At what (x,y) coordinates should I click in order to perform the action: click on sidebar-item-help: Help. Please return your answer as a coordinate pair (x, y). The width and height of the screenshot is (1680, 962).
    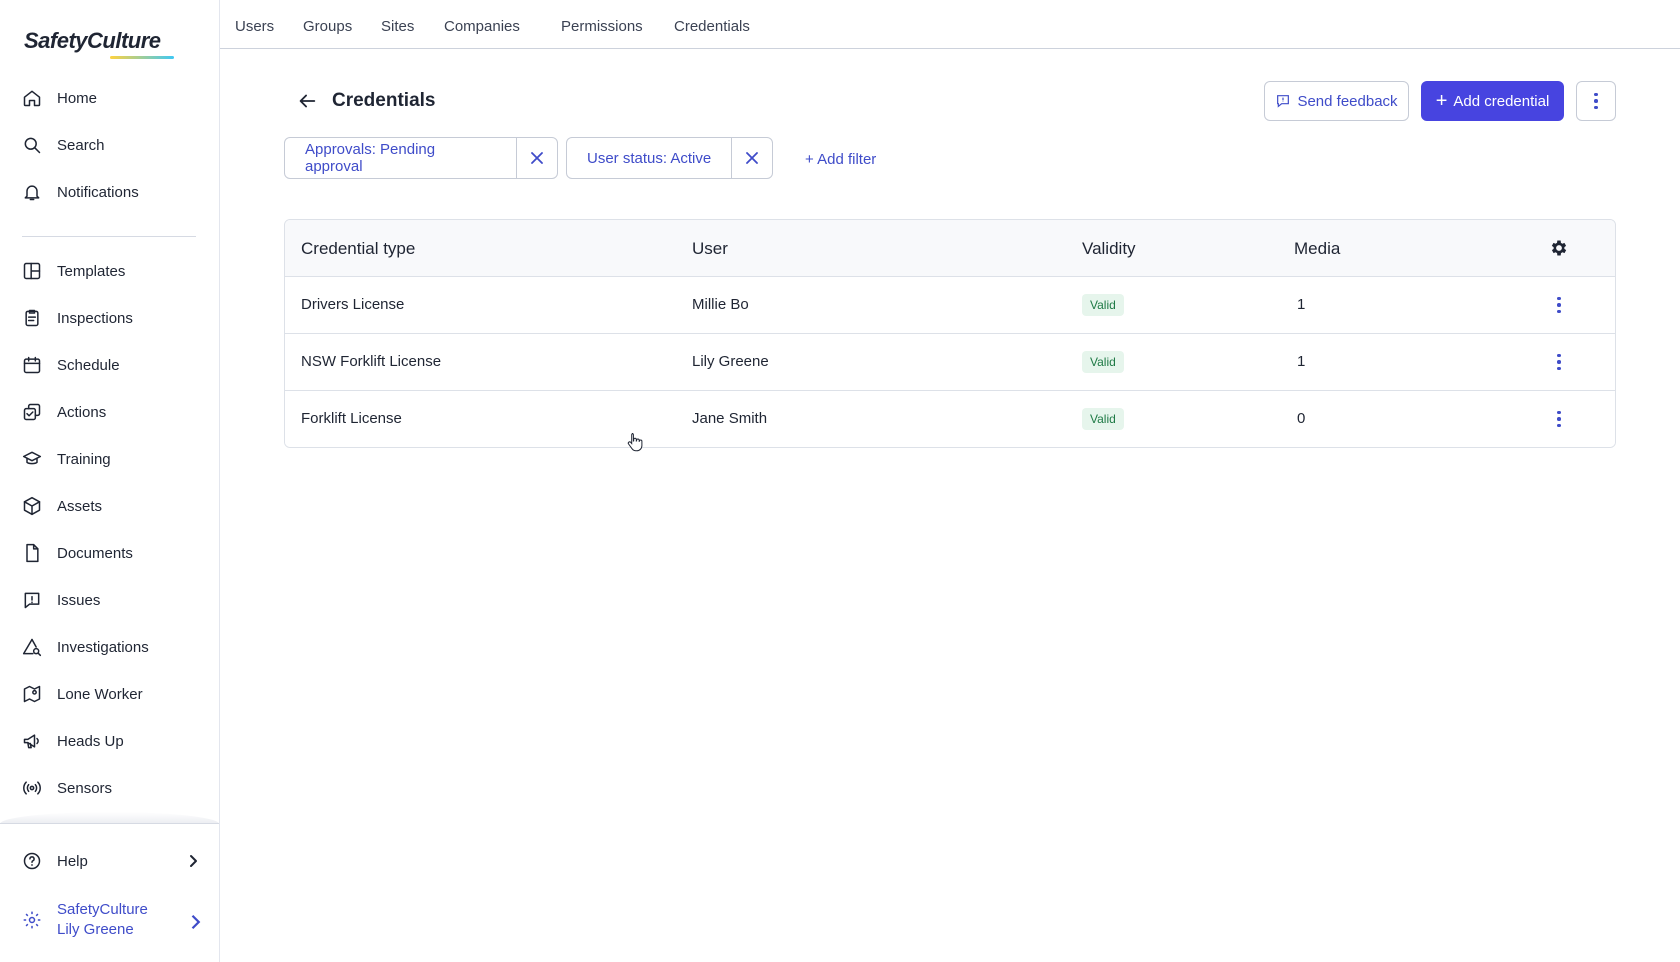
    Looking at the image, I should click on (109, 861).